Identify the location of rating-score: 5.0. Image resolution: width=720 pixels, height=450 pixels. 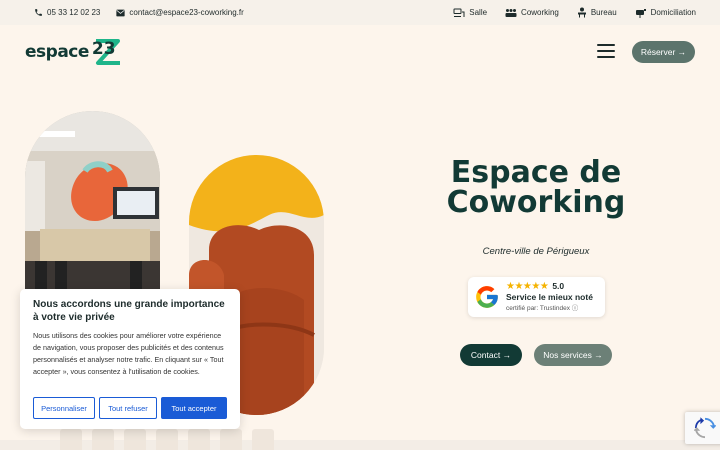
(558, 285).